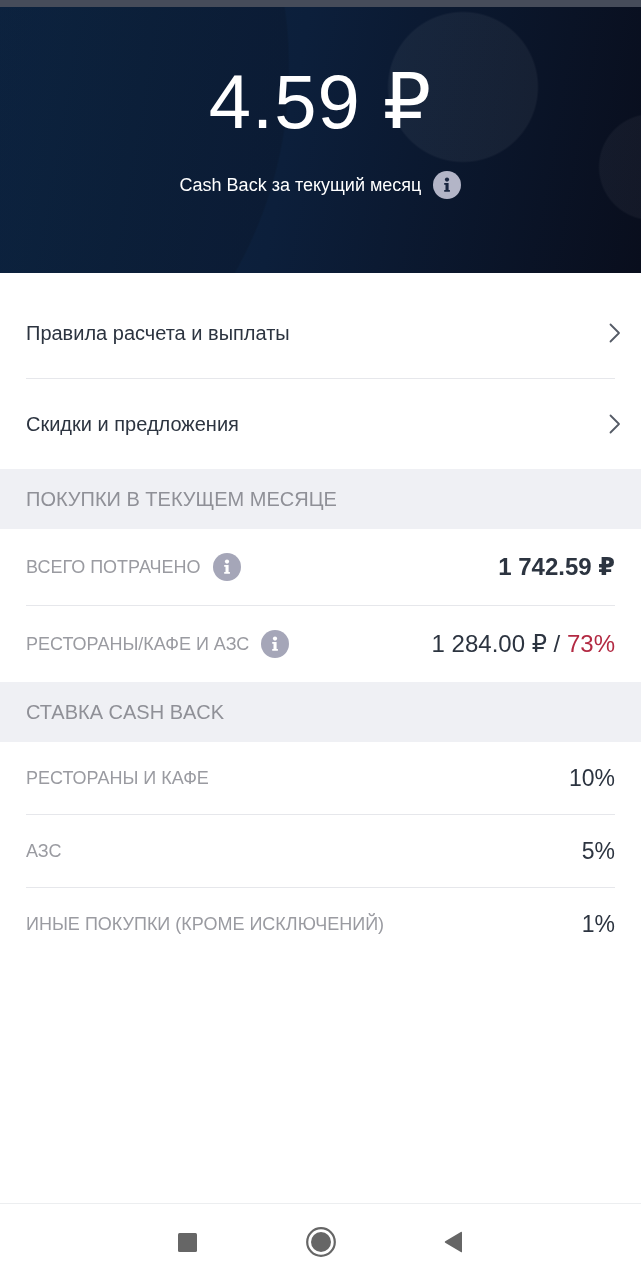 Image resolution: width=641 pixels, height=1280 pixels. I want to click on row-label: РЕСТОРАНЫ И КАФЕ, so click(117, 778).